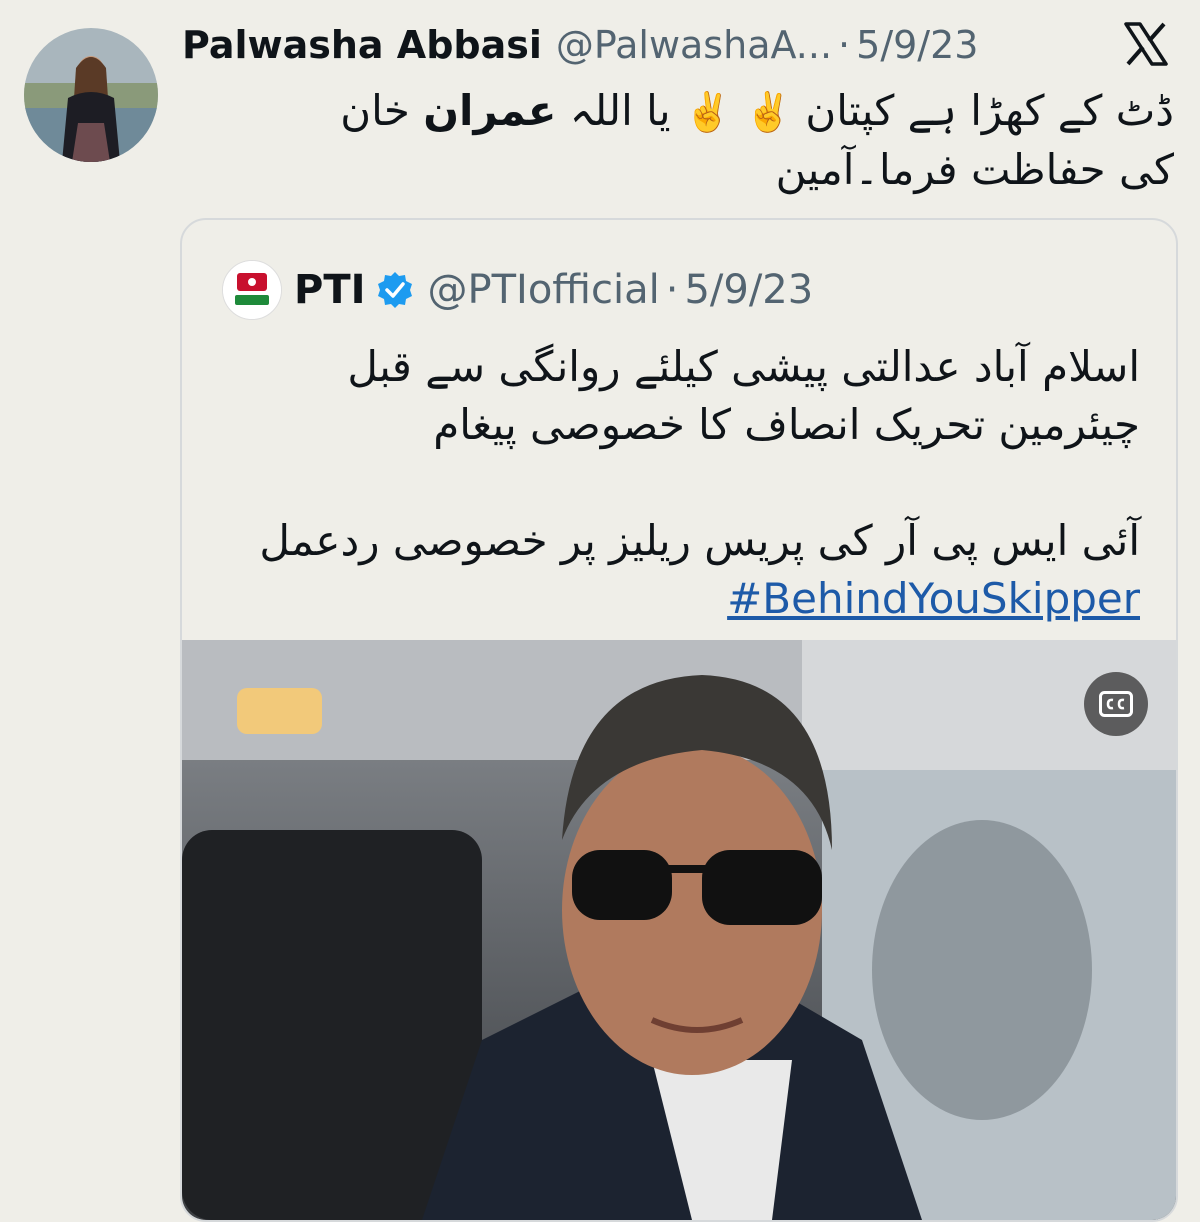  I want to click on author-avatar, so click(91, 95).